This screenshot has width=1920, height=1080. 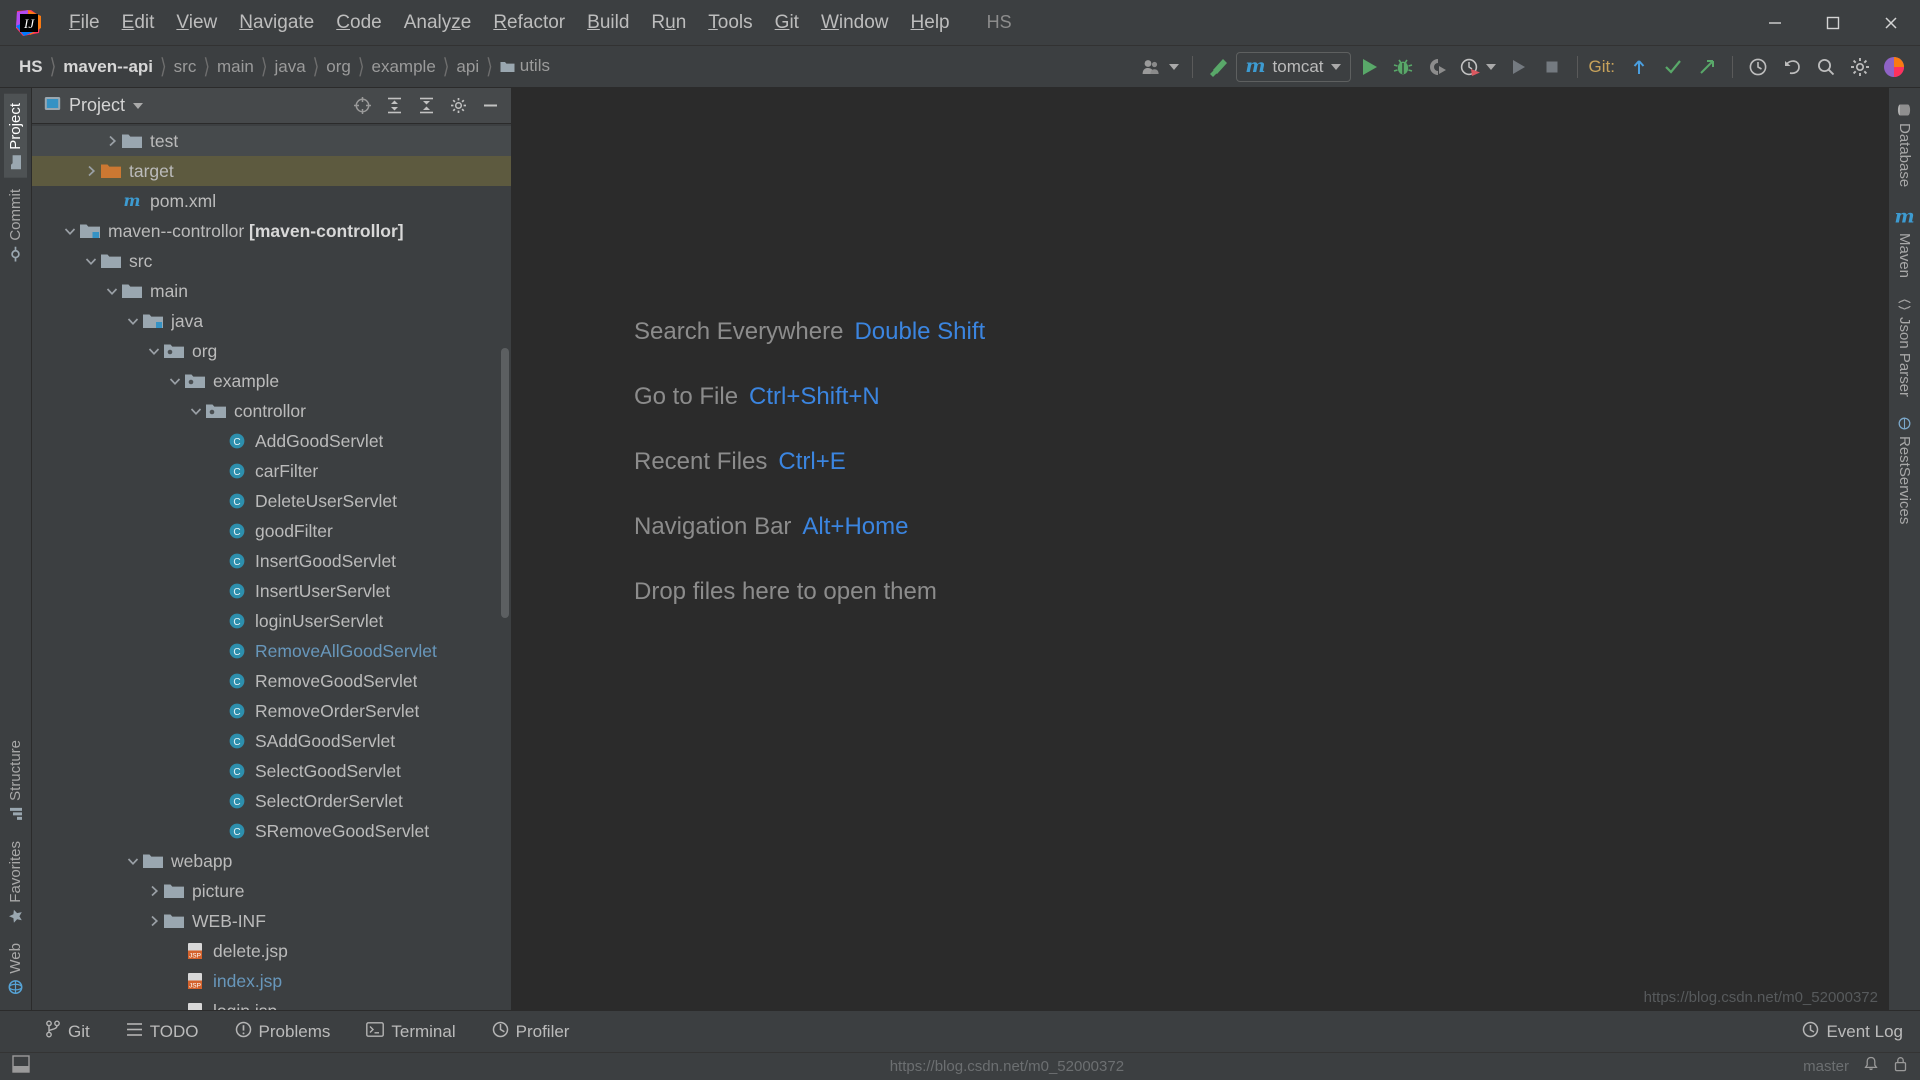 I want to click on menu-refactor: Refactor, so click(x=529, y=23).